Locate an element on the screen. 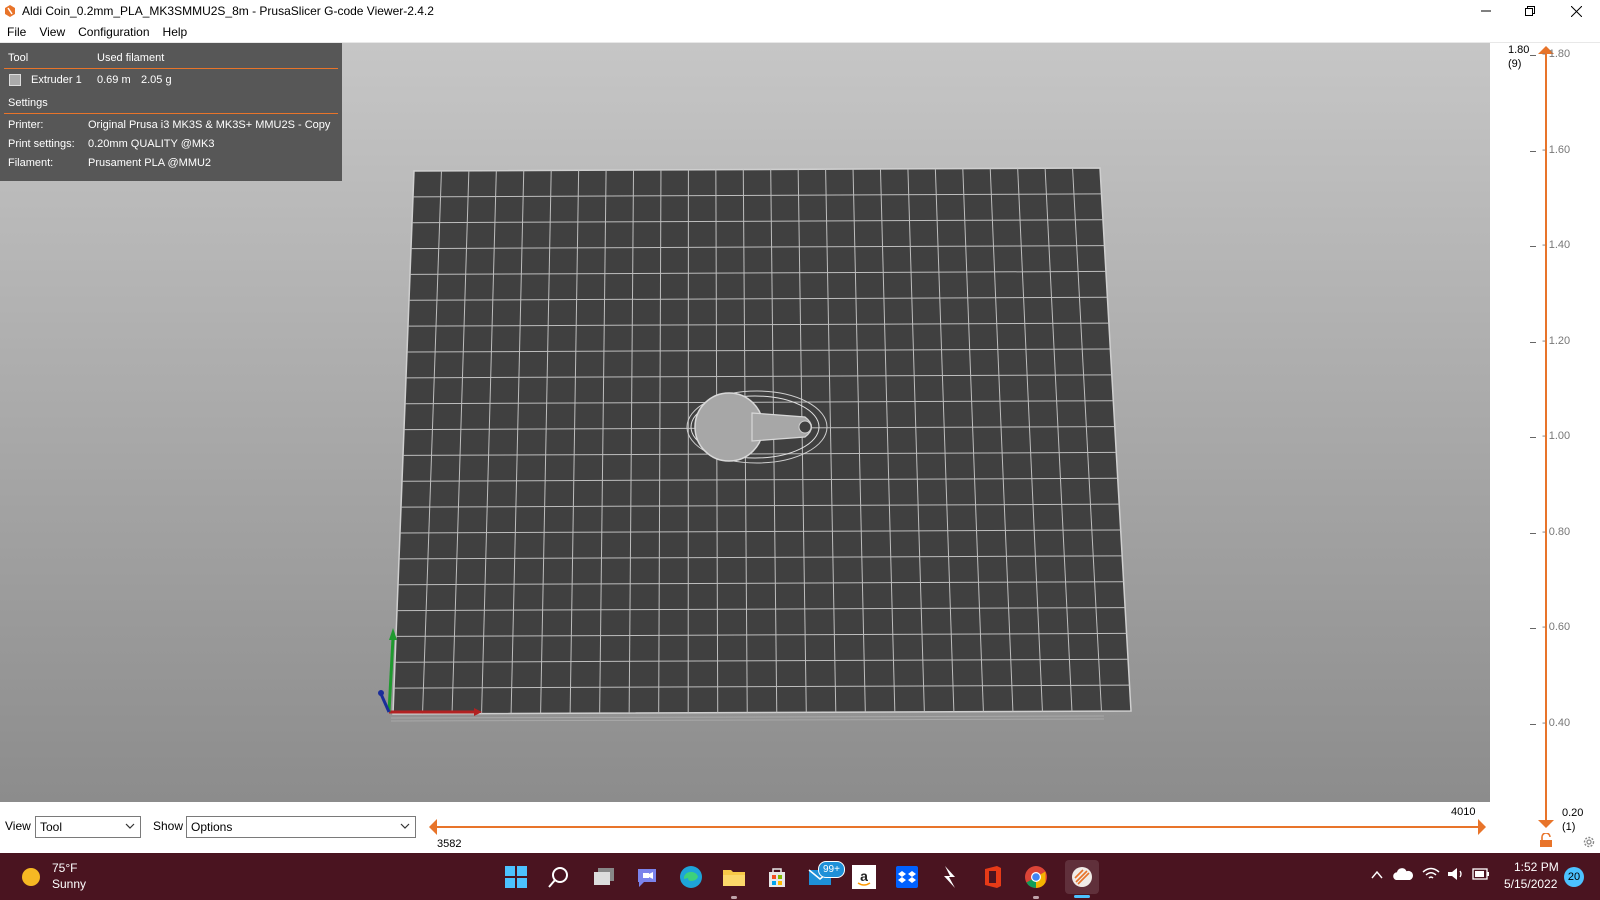  microsoft-store-icon is located at coordinates (777, 877).